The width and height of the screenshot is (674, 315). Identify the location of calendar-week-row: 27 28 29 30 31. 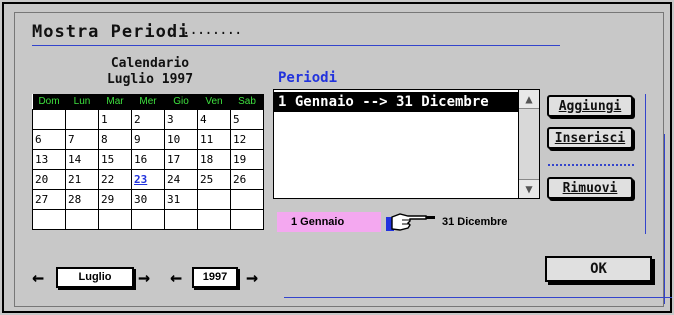
(148, 199).